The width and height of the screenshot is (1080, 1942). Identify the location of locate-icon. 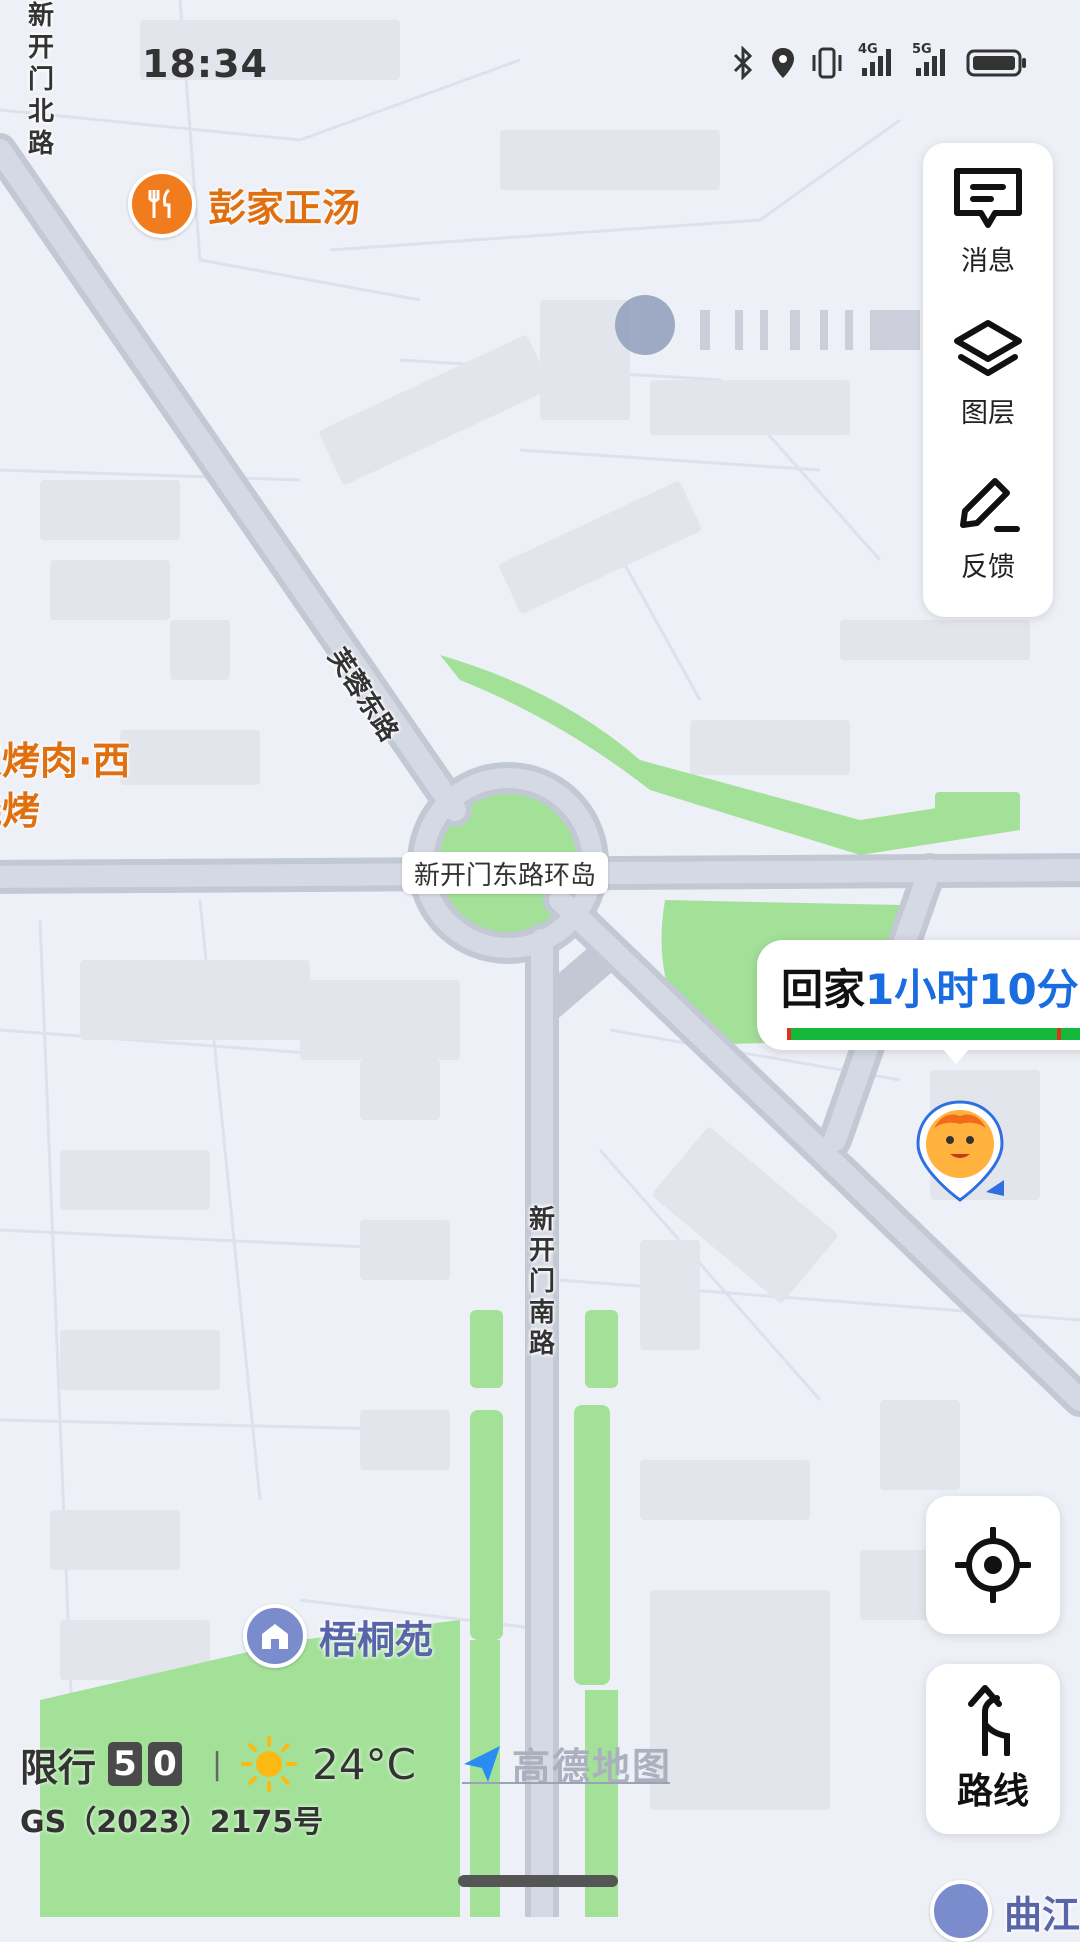
(993, 1565).